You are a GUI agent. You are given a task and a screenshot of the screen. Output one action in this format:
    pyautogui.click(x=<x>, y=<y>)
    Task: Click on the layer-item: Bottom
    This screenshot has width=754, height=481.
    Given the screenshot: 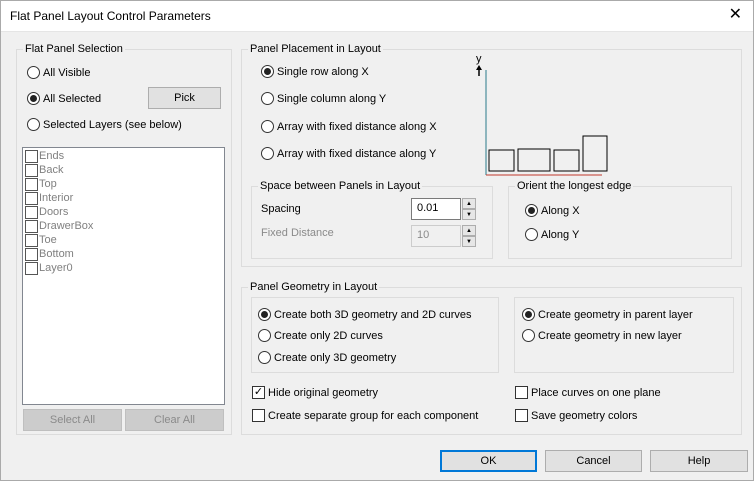 What is the action you would take?
    pyautogui.click(x=123, y=254)
    